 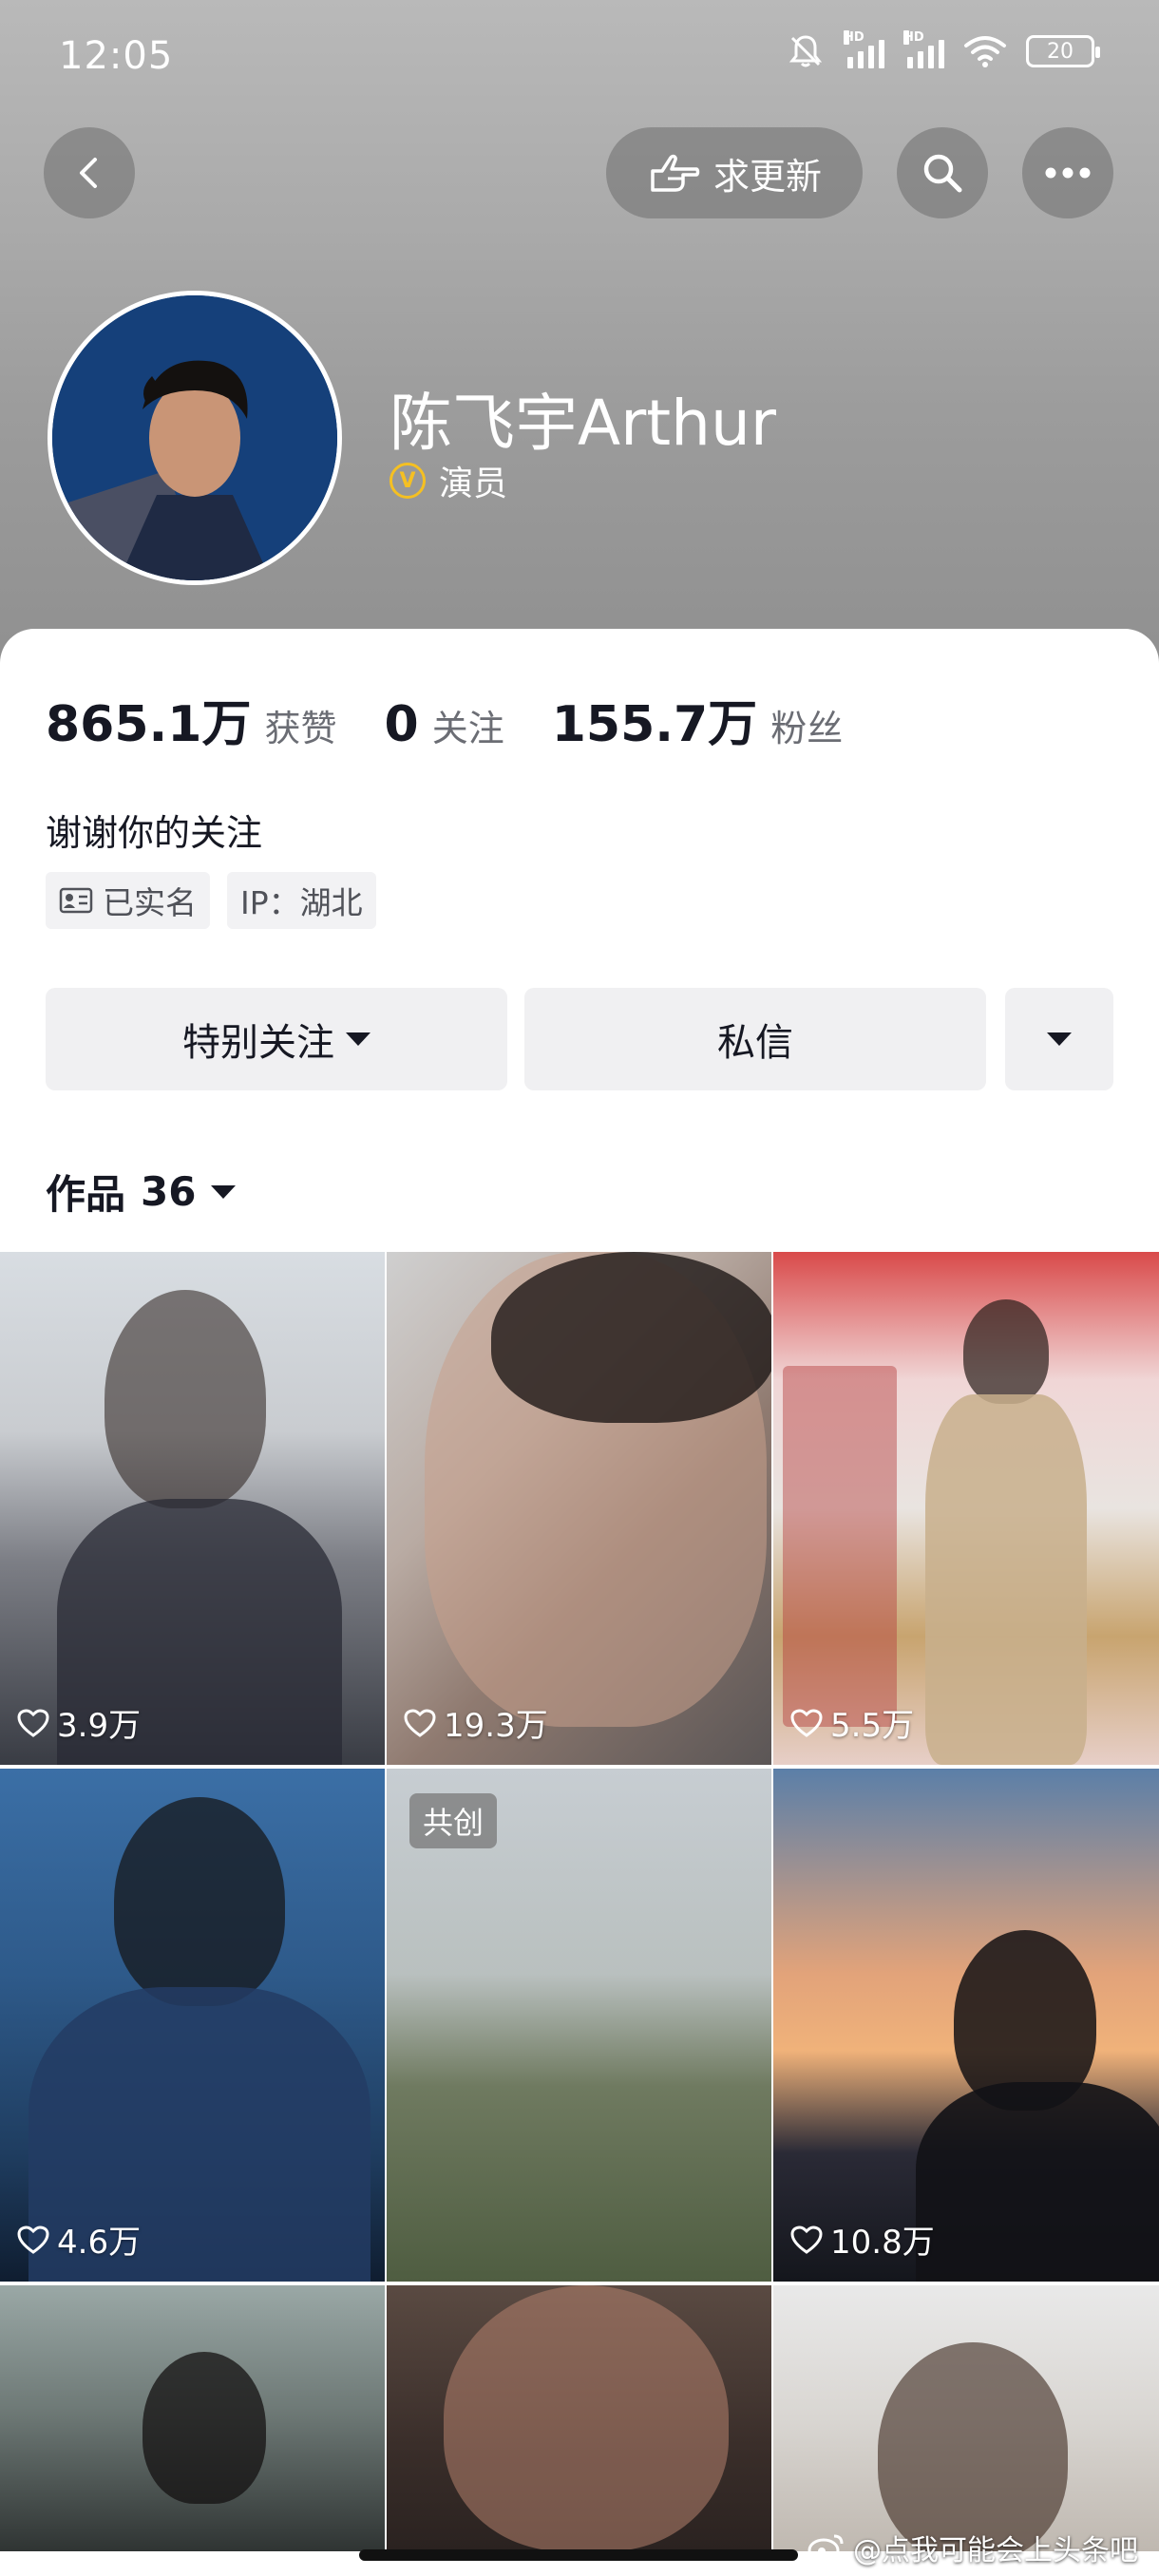 I want to click on stat-likes-value: 865.1万, so click(x=149, y=724).